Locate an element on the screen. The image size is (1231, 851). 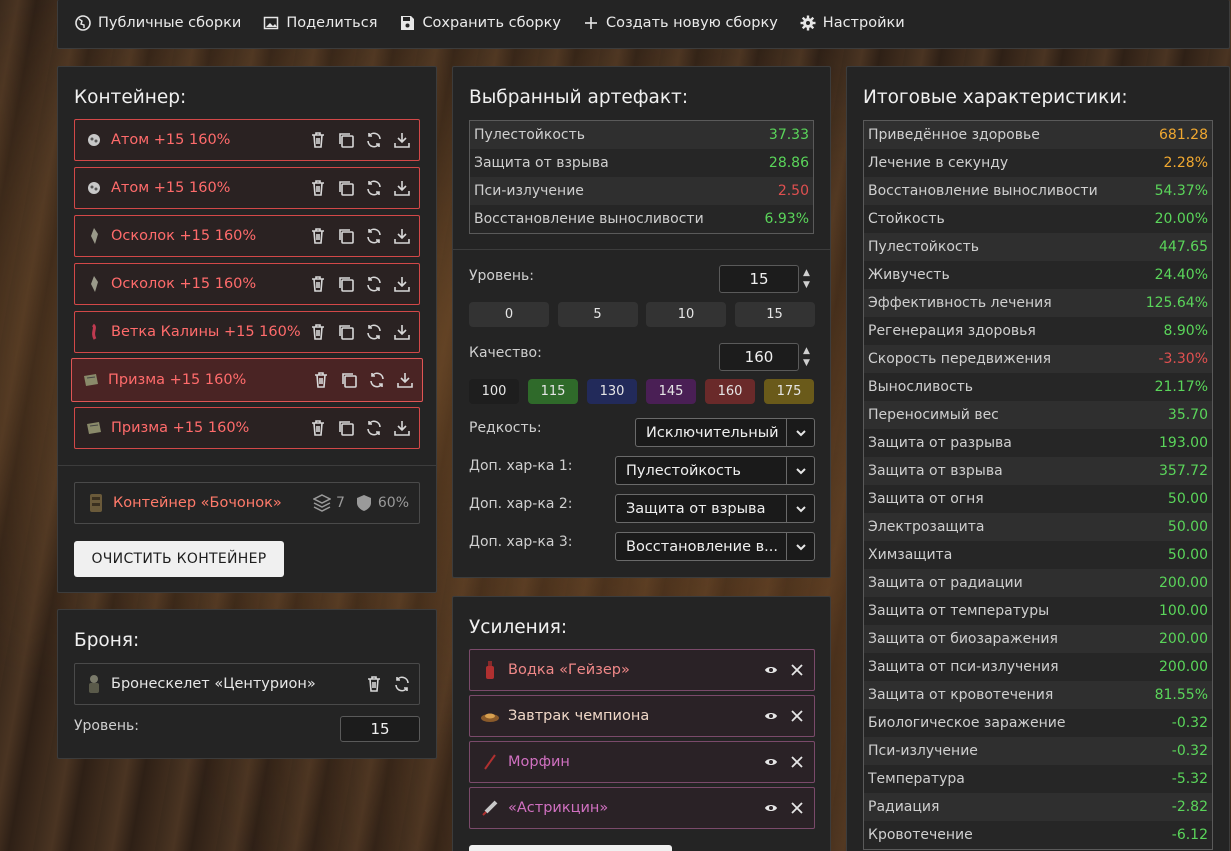
rarity-select: Исключительный is located at coordinates (725, 432).